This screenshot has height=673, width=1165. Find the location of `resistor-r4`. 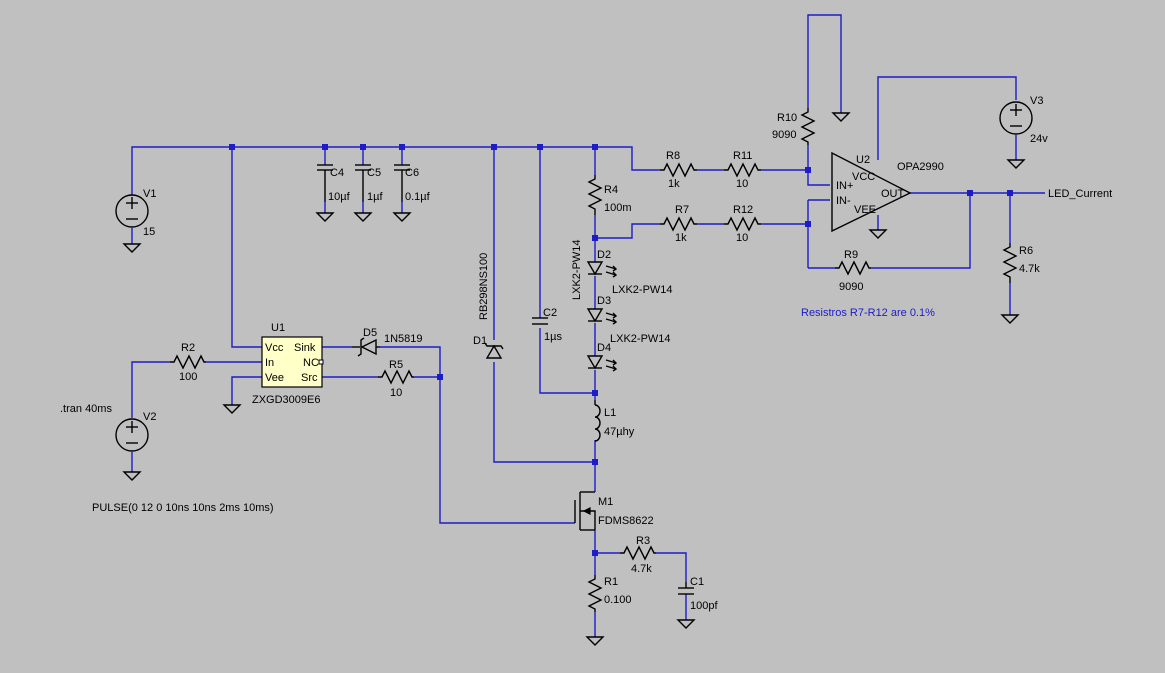

resistor-r4 is located at coordinates (595, 195).